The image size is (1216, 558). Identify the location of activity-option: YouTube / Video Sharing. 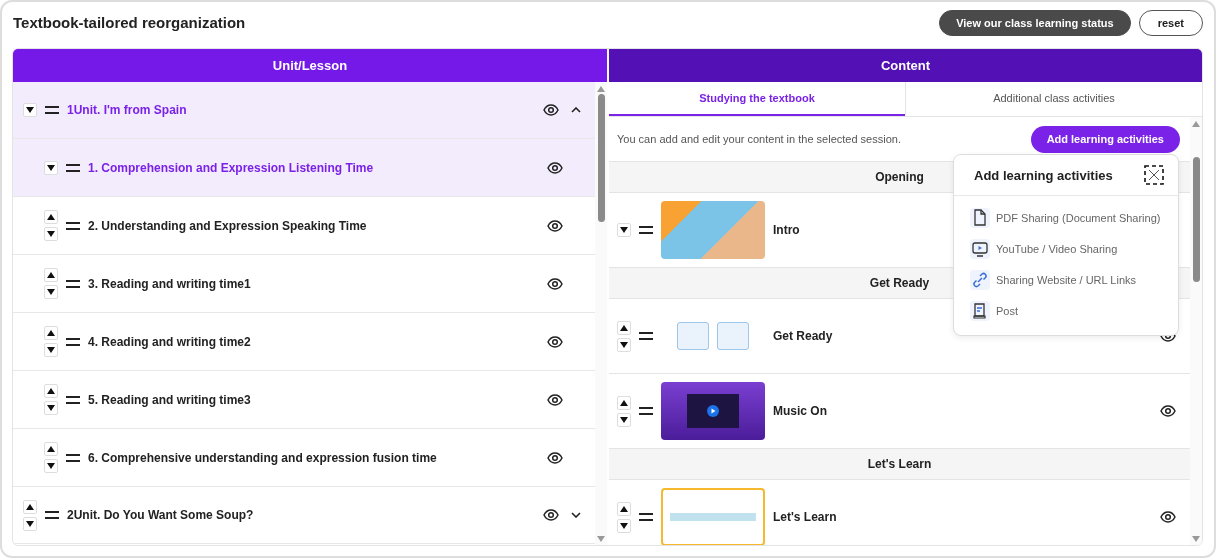
(1074, 249).